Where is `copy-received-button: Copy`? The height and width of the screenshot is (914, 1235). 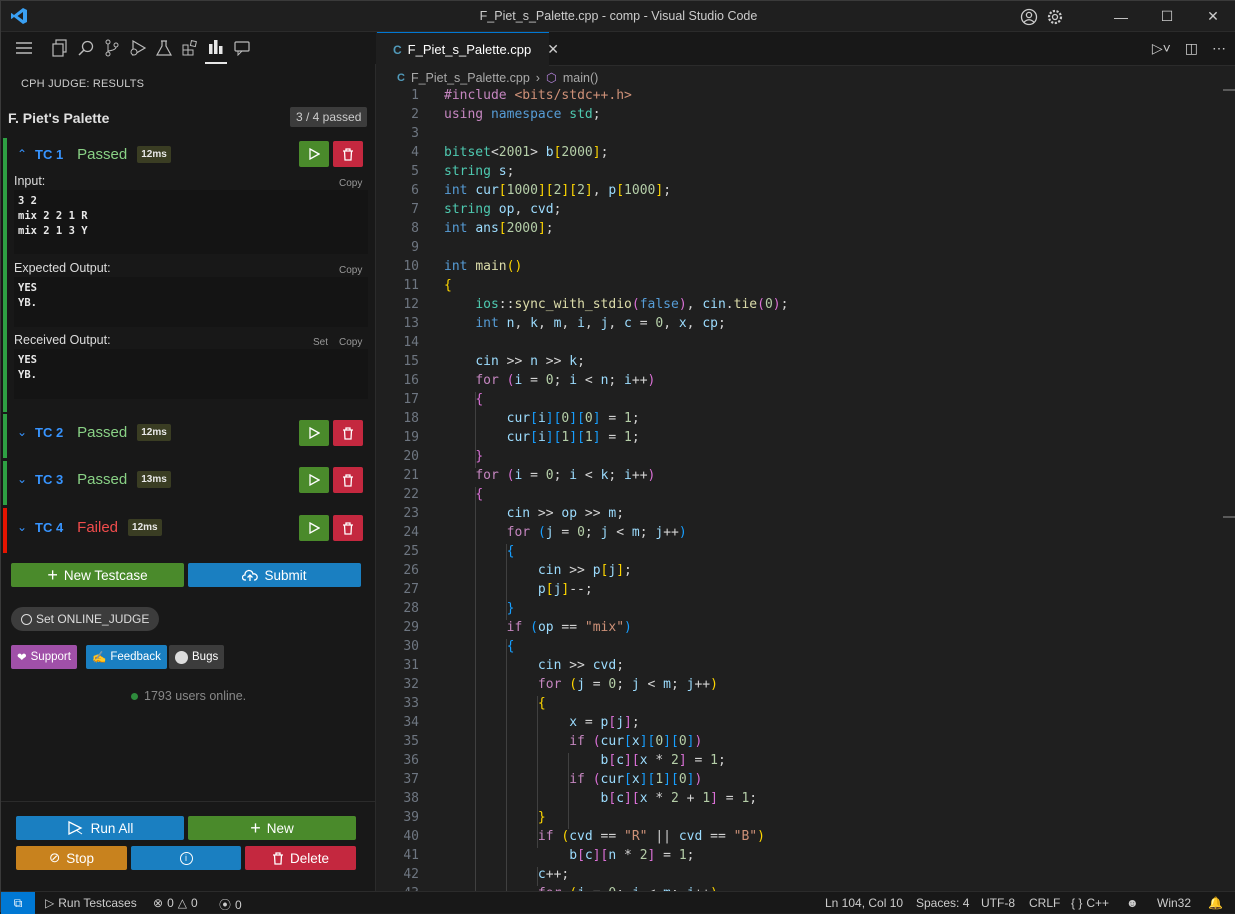 copy-received-button: Copy is located at coordinates (350, 342).